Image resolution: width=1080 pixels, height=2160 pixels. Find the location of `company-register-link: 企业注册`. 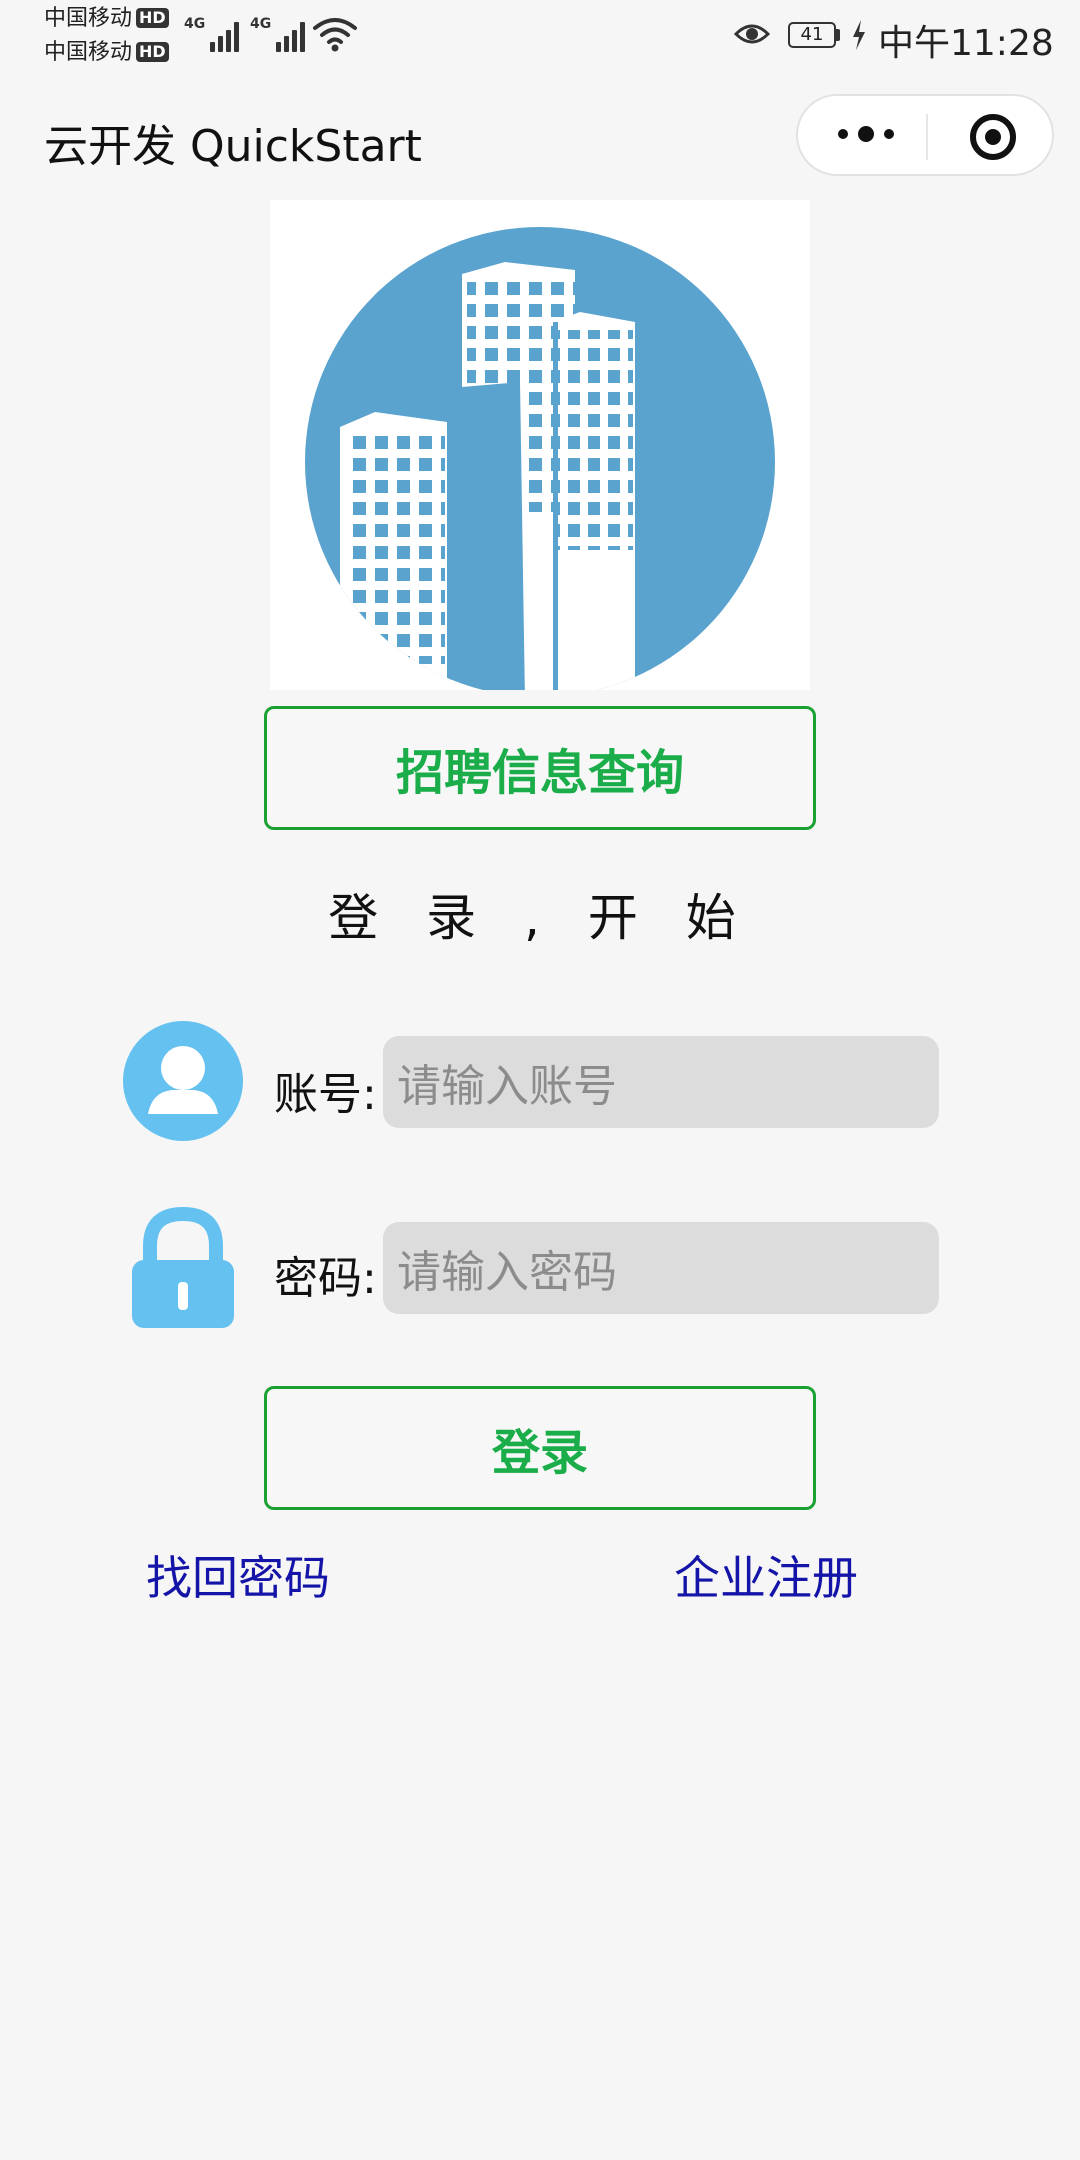

company-register-link: 企业注册 is located at coordinates (766, 1575).